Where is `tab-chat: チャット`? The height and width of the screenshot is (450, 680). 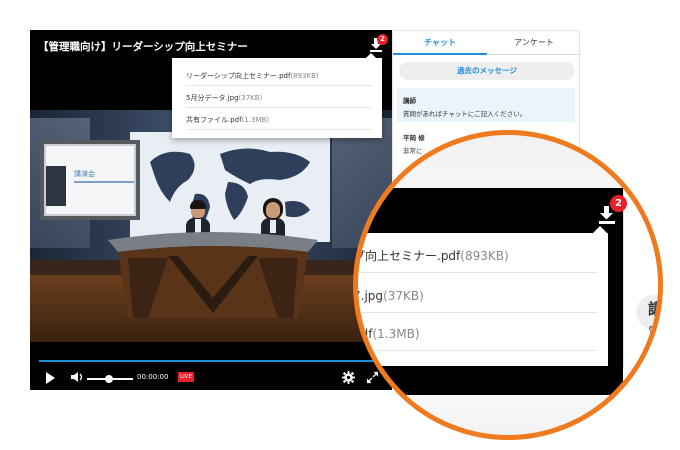
tab-chat: チャット is located at coordinates (440, 43).